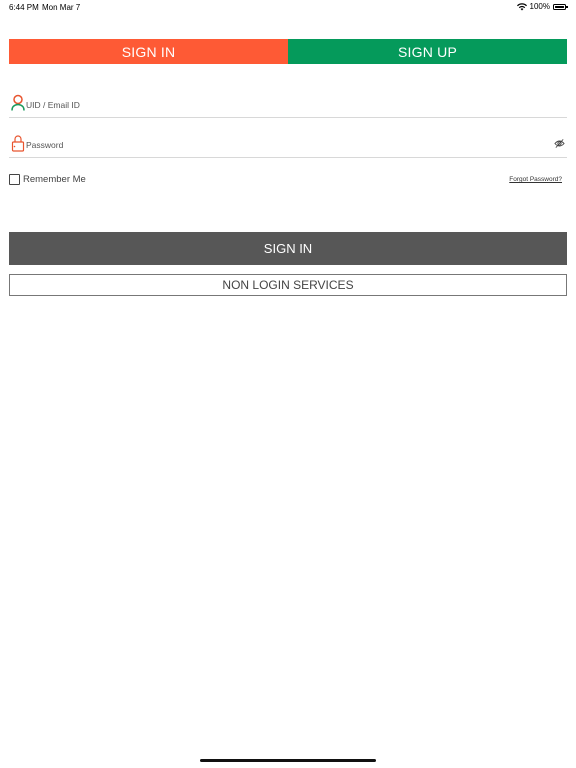 This screenshot has width=576, height=768. What do you see at coordinates (288, 285) in the screenshot?
I see `non-login-services-button: NON LOGIN SERVICES` at bounding box center [288, 285].